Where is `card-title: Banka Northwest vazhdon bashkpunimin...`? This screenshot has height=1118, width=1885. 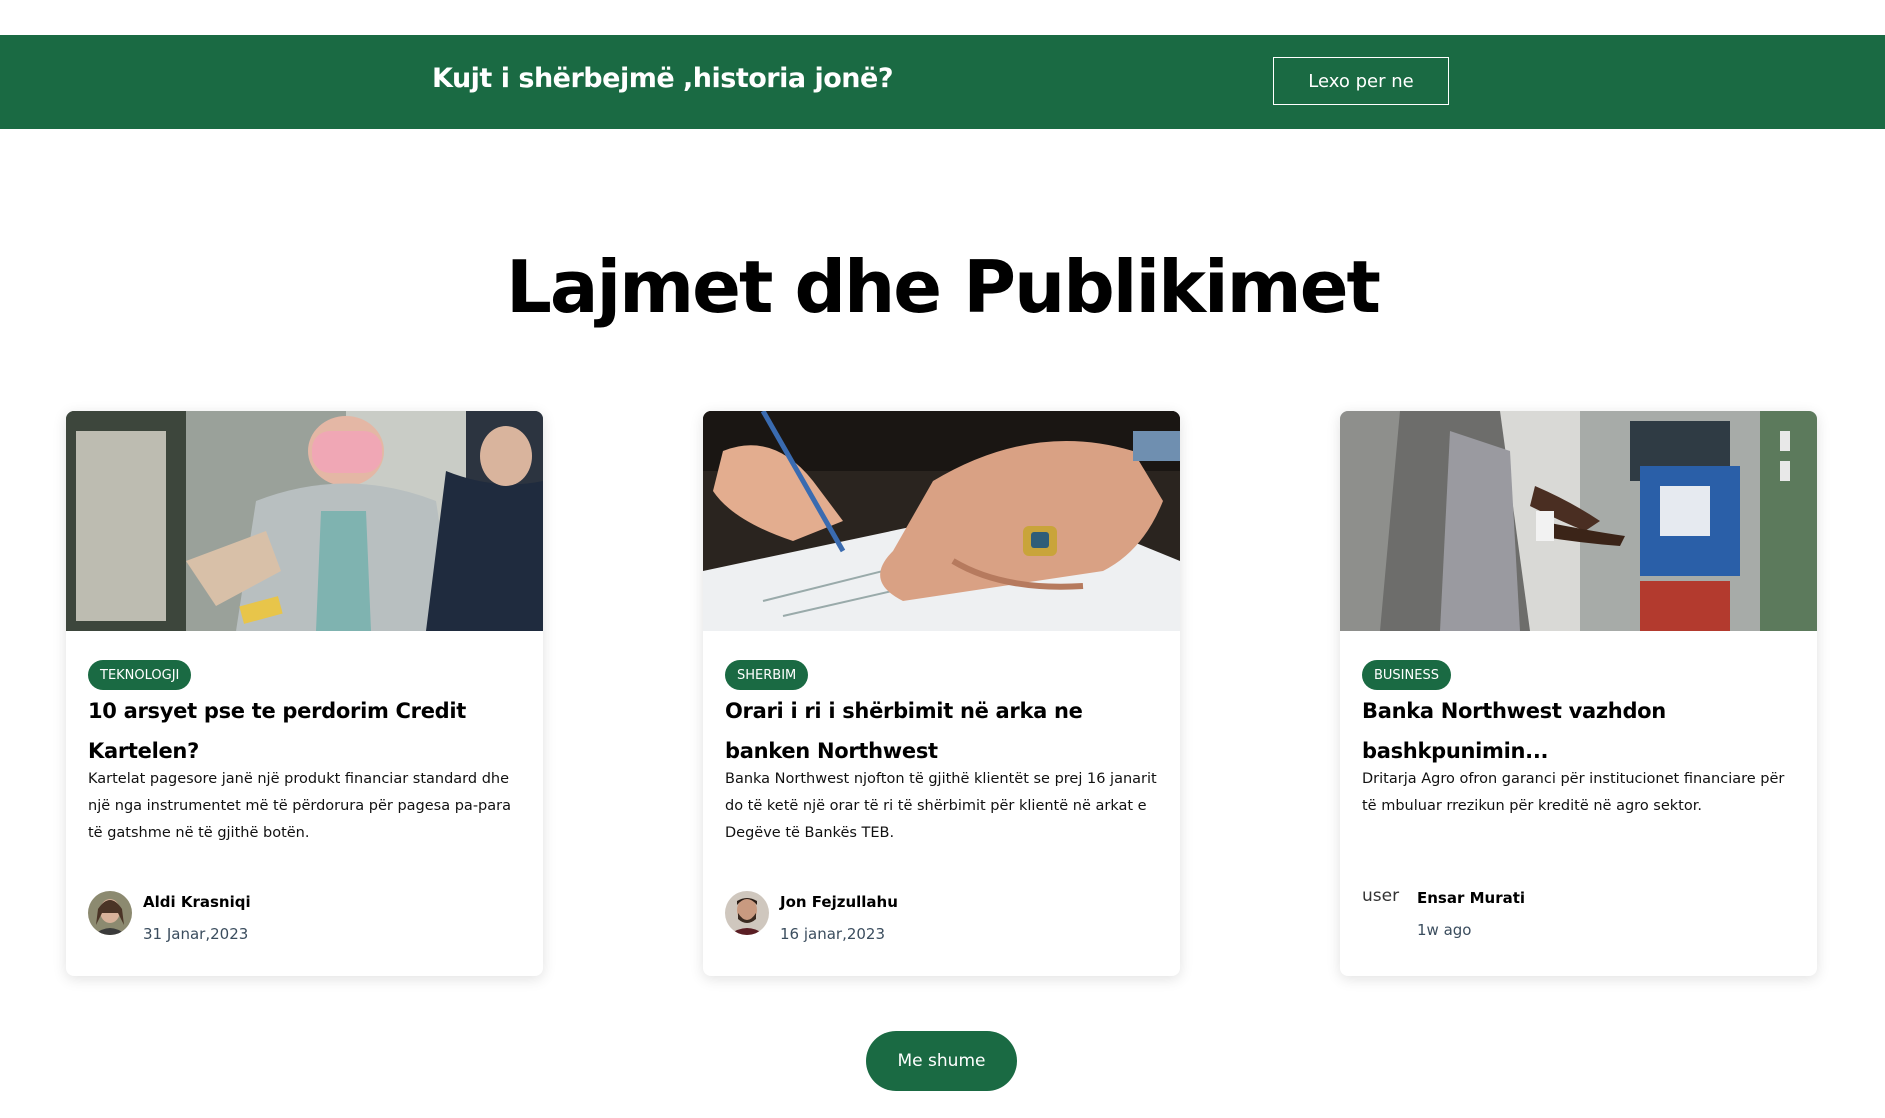
card-title: Banka Northwest vazhdon bashkpunimin... is located at coordinates (1582, 731).